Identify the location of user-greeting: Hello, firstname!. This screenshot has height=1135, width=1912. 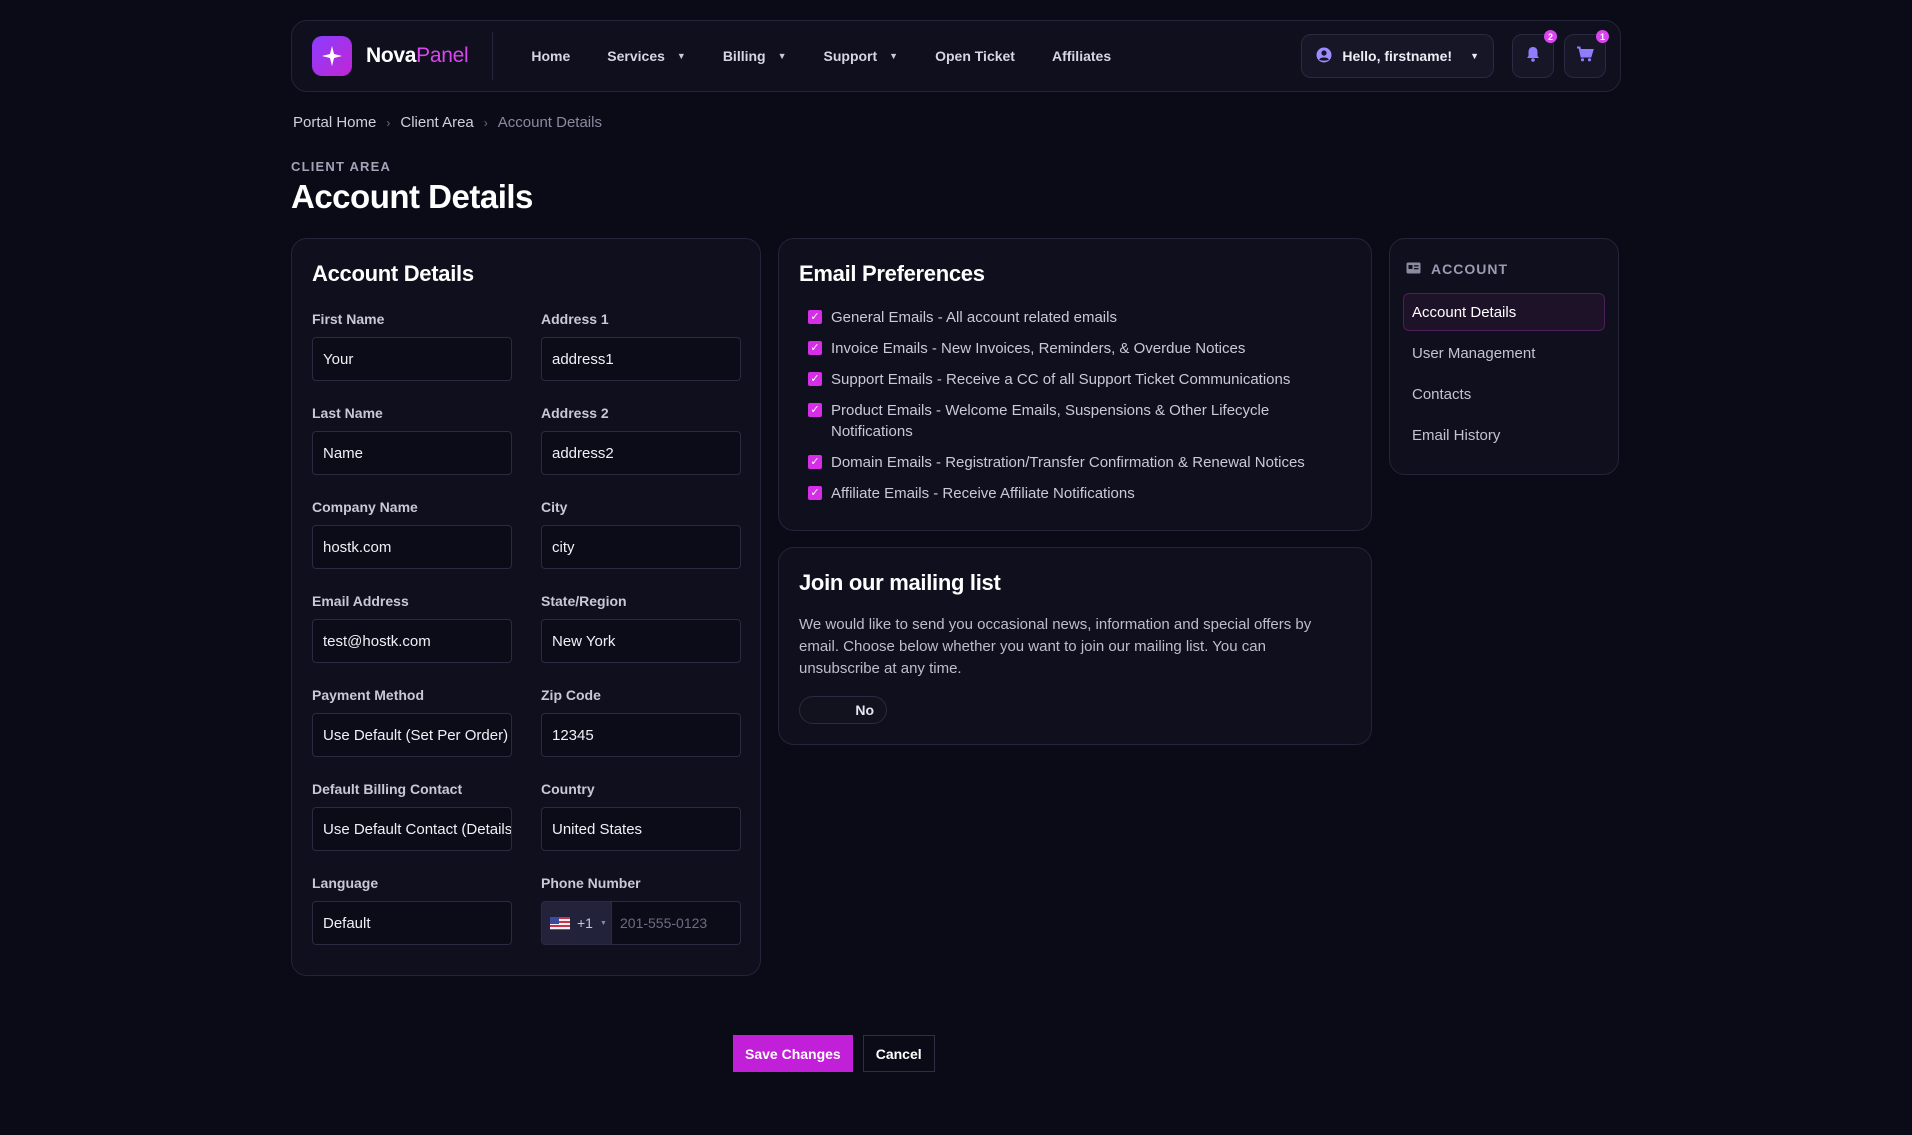
(1397, 56).